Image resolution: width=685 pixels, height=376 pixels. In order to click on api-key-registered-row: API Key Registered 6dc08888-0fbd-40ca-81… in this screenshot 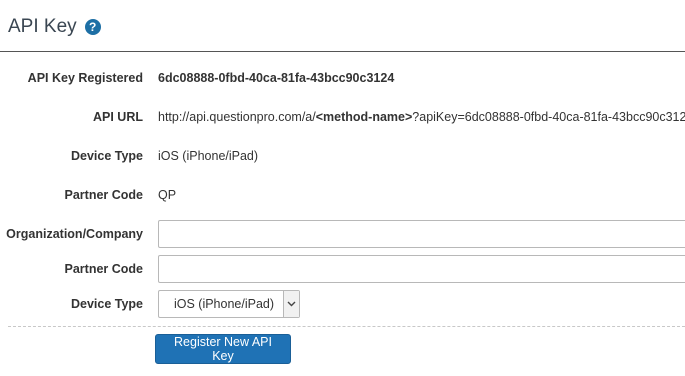, I will do `click(342, 78)`.